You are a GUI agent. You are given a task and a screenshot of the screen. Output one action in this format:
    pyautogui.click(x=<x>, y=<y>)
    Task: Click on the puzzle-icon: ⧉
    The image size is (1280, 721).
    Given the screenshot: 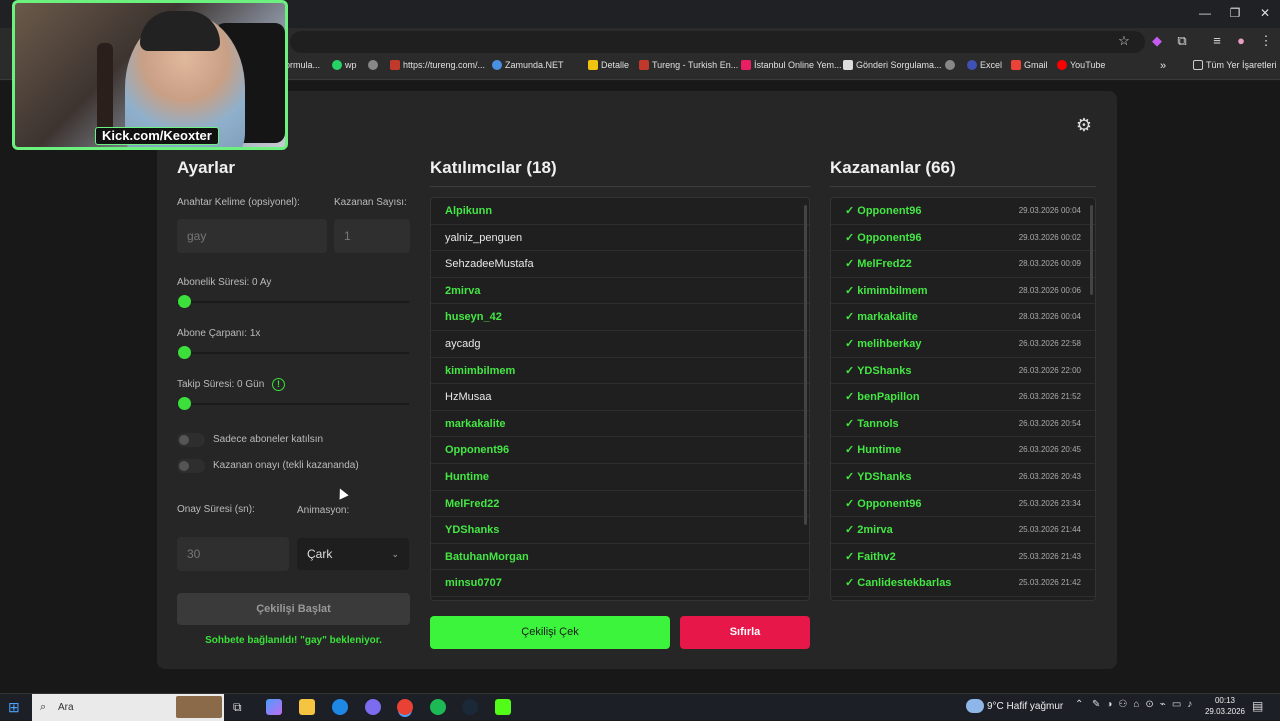 What is the action you would take?
    pyautogui.click(x=1182, y=41)
    